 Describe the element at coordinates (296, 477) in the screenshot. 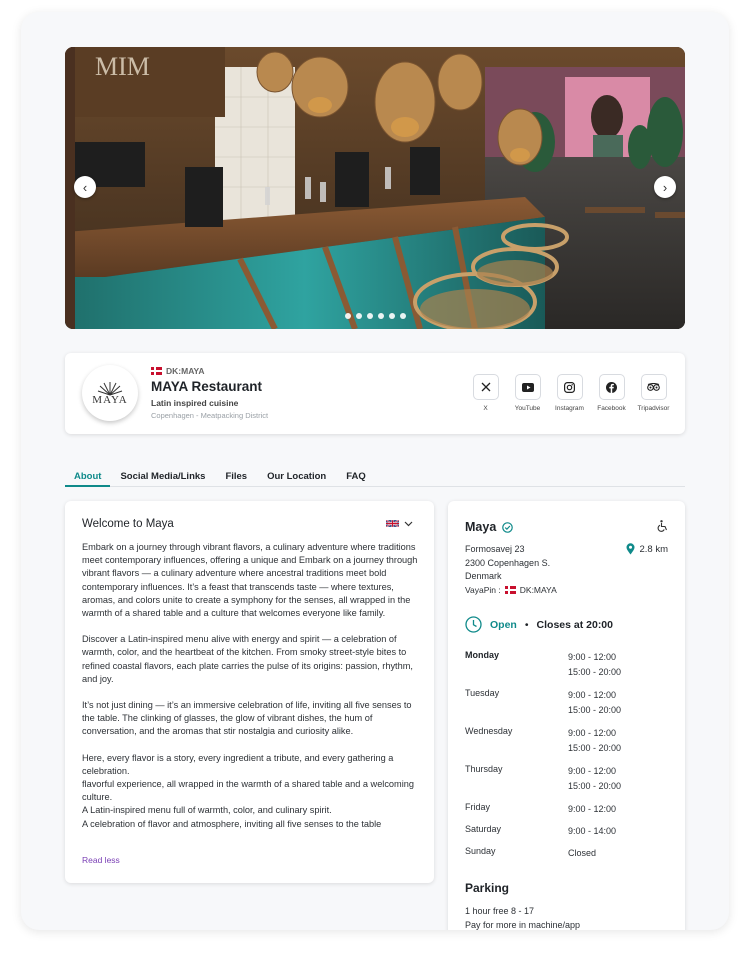

I see `tab-our-location: Our Location` at that location.